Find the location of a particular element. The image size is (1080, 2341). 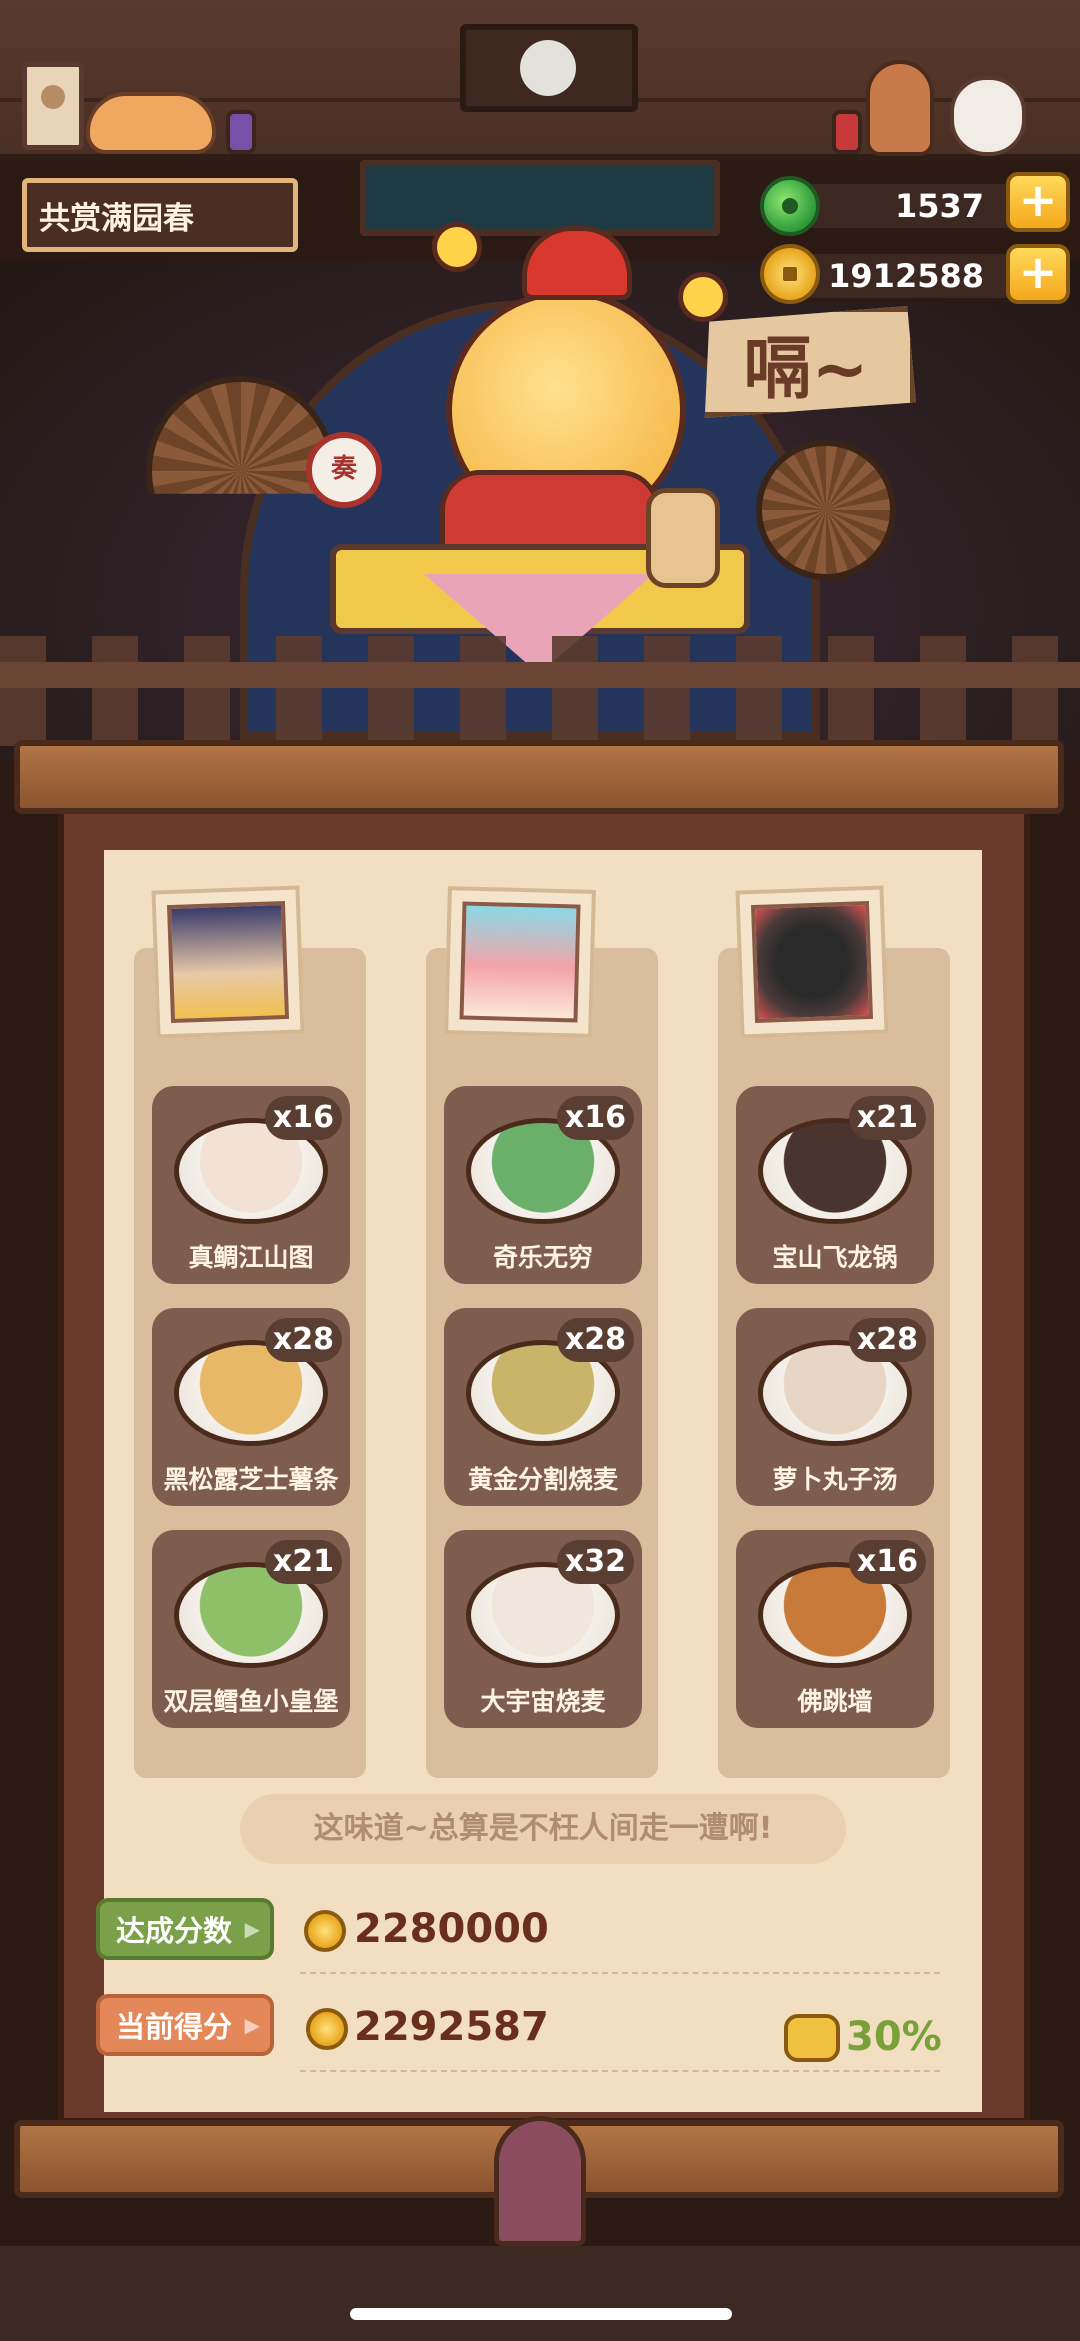

guest-portrait-girl is located at coordinates (520, 962).